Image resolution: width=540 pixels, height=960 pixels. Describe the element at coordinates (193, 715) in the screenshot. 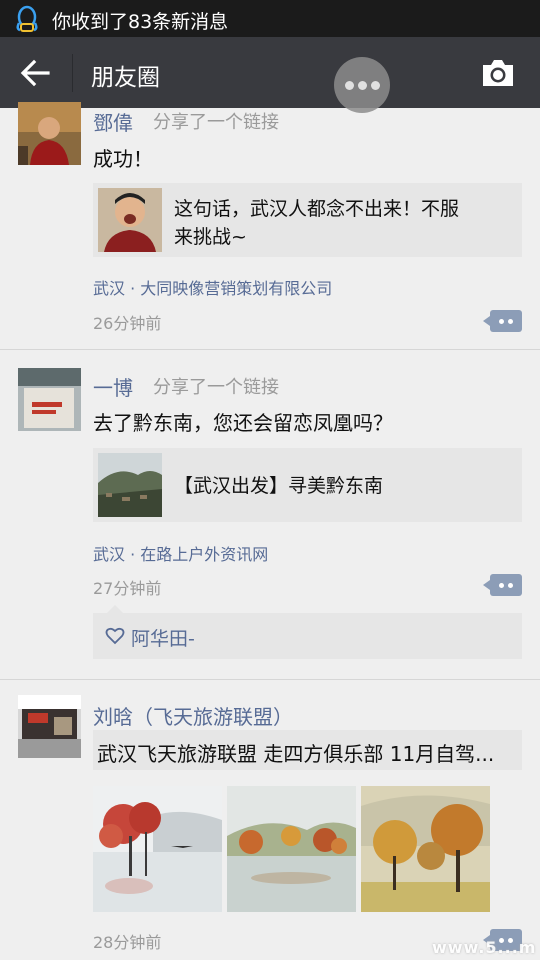

I see `author-name: 刘晗（飞天旅游联盟）` at that location.